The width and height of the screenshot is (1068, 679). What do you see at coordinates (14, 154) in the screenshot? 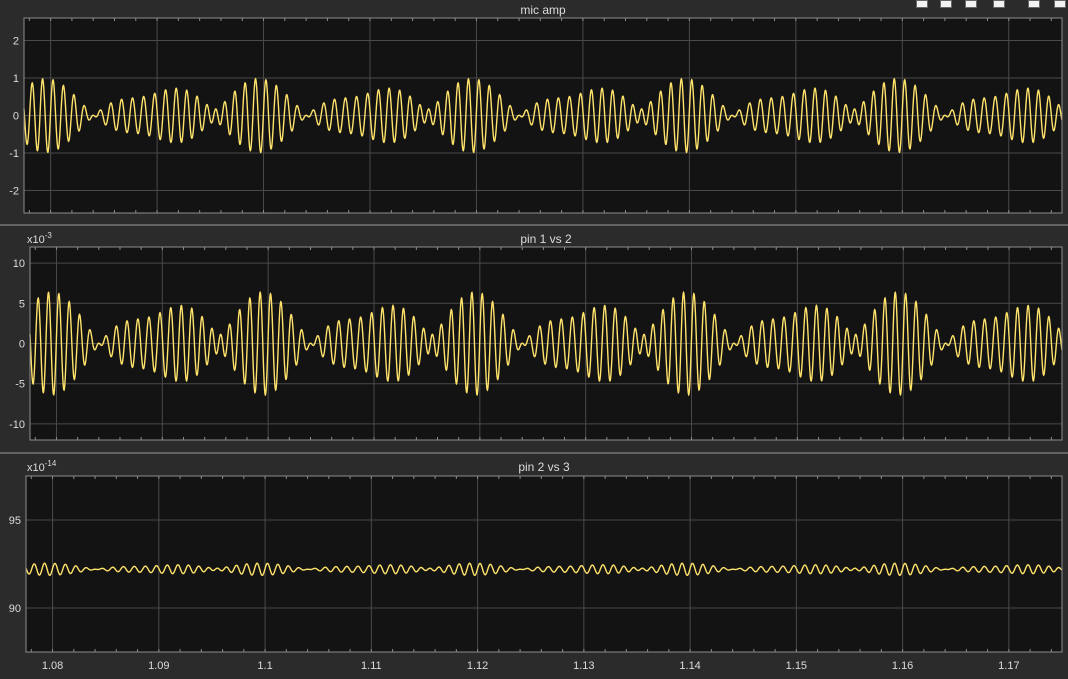
I see `y-tick-label: -1` at bounding box center [14, 154].